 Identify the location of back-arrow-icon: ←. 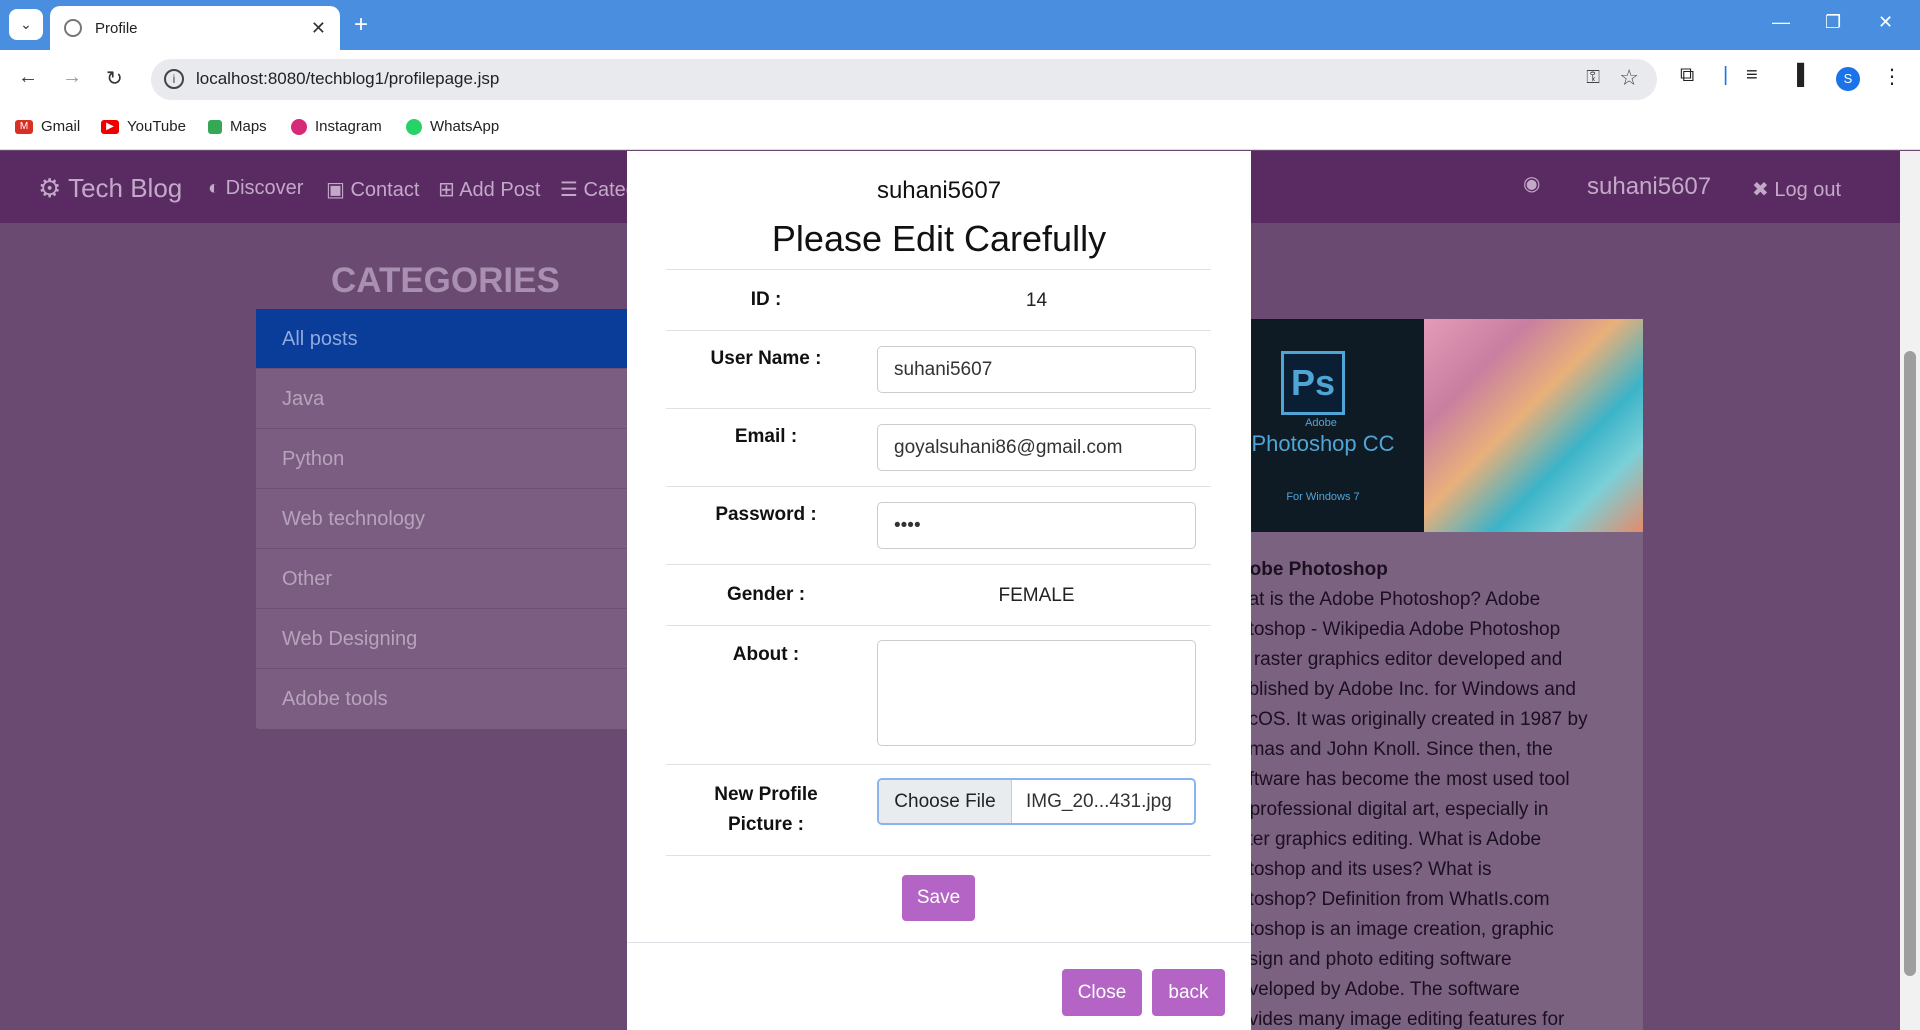
(28, 77).